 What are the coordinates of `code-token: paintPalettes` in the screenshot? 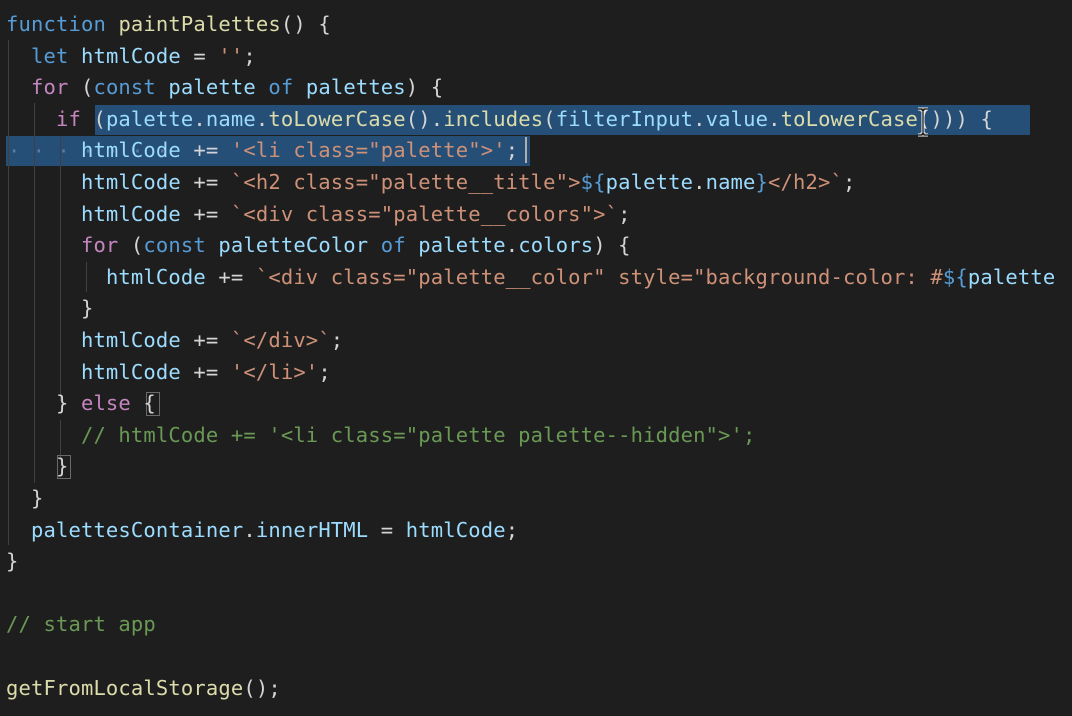 It's located at (199, 24).